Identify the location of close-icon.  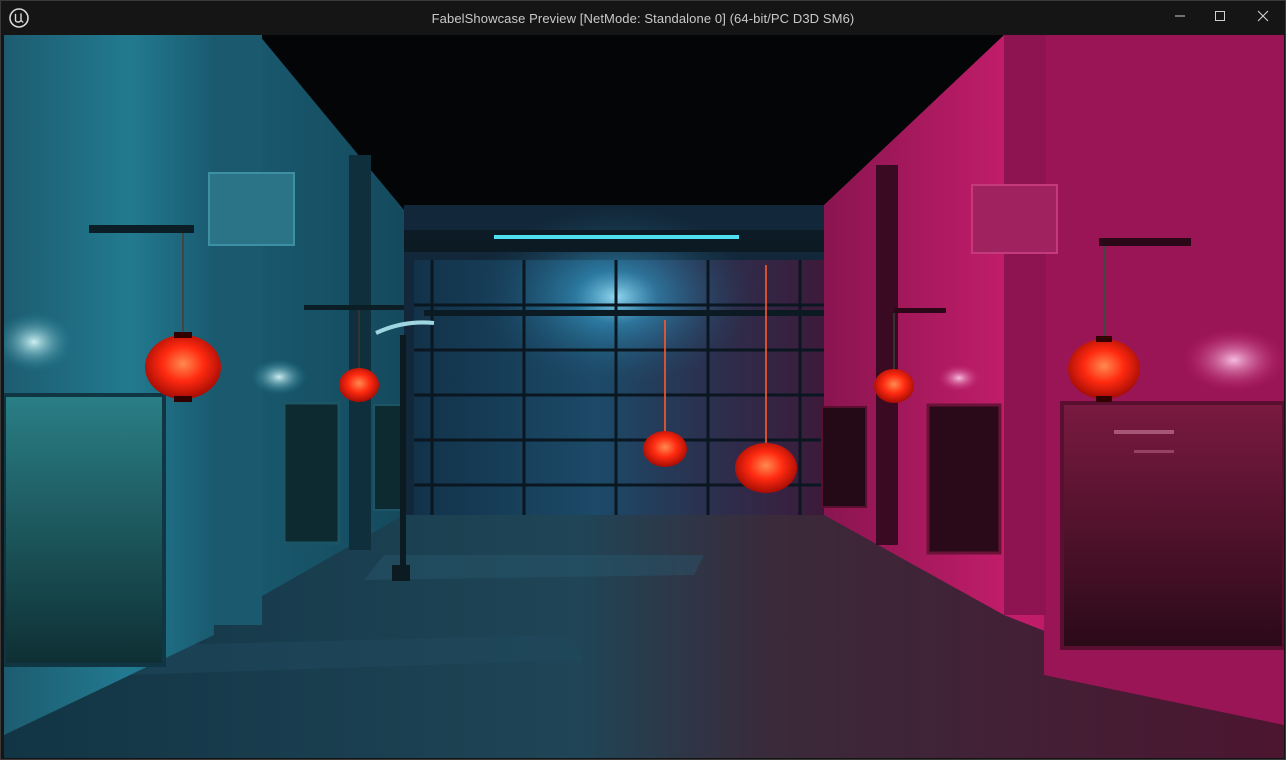
(1263, 16).